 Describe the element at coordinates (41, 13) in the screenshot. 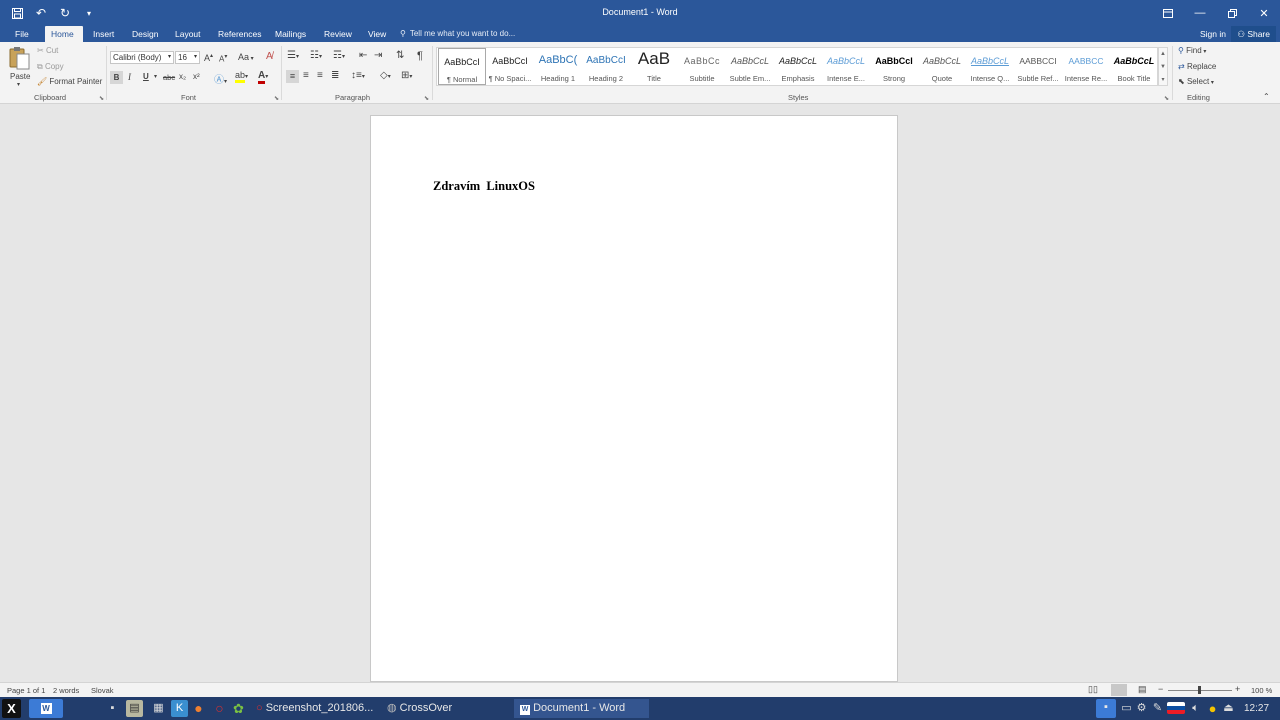

I see `undo-icon: ↶` at that location.